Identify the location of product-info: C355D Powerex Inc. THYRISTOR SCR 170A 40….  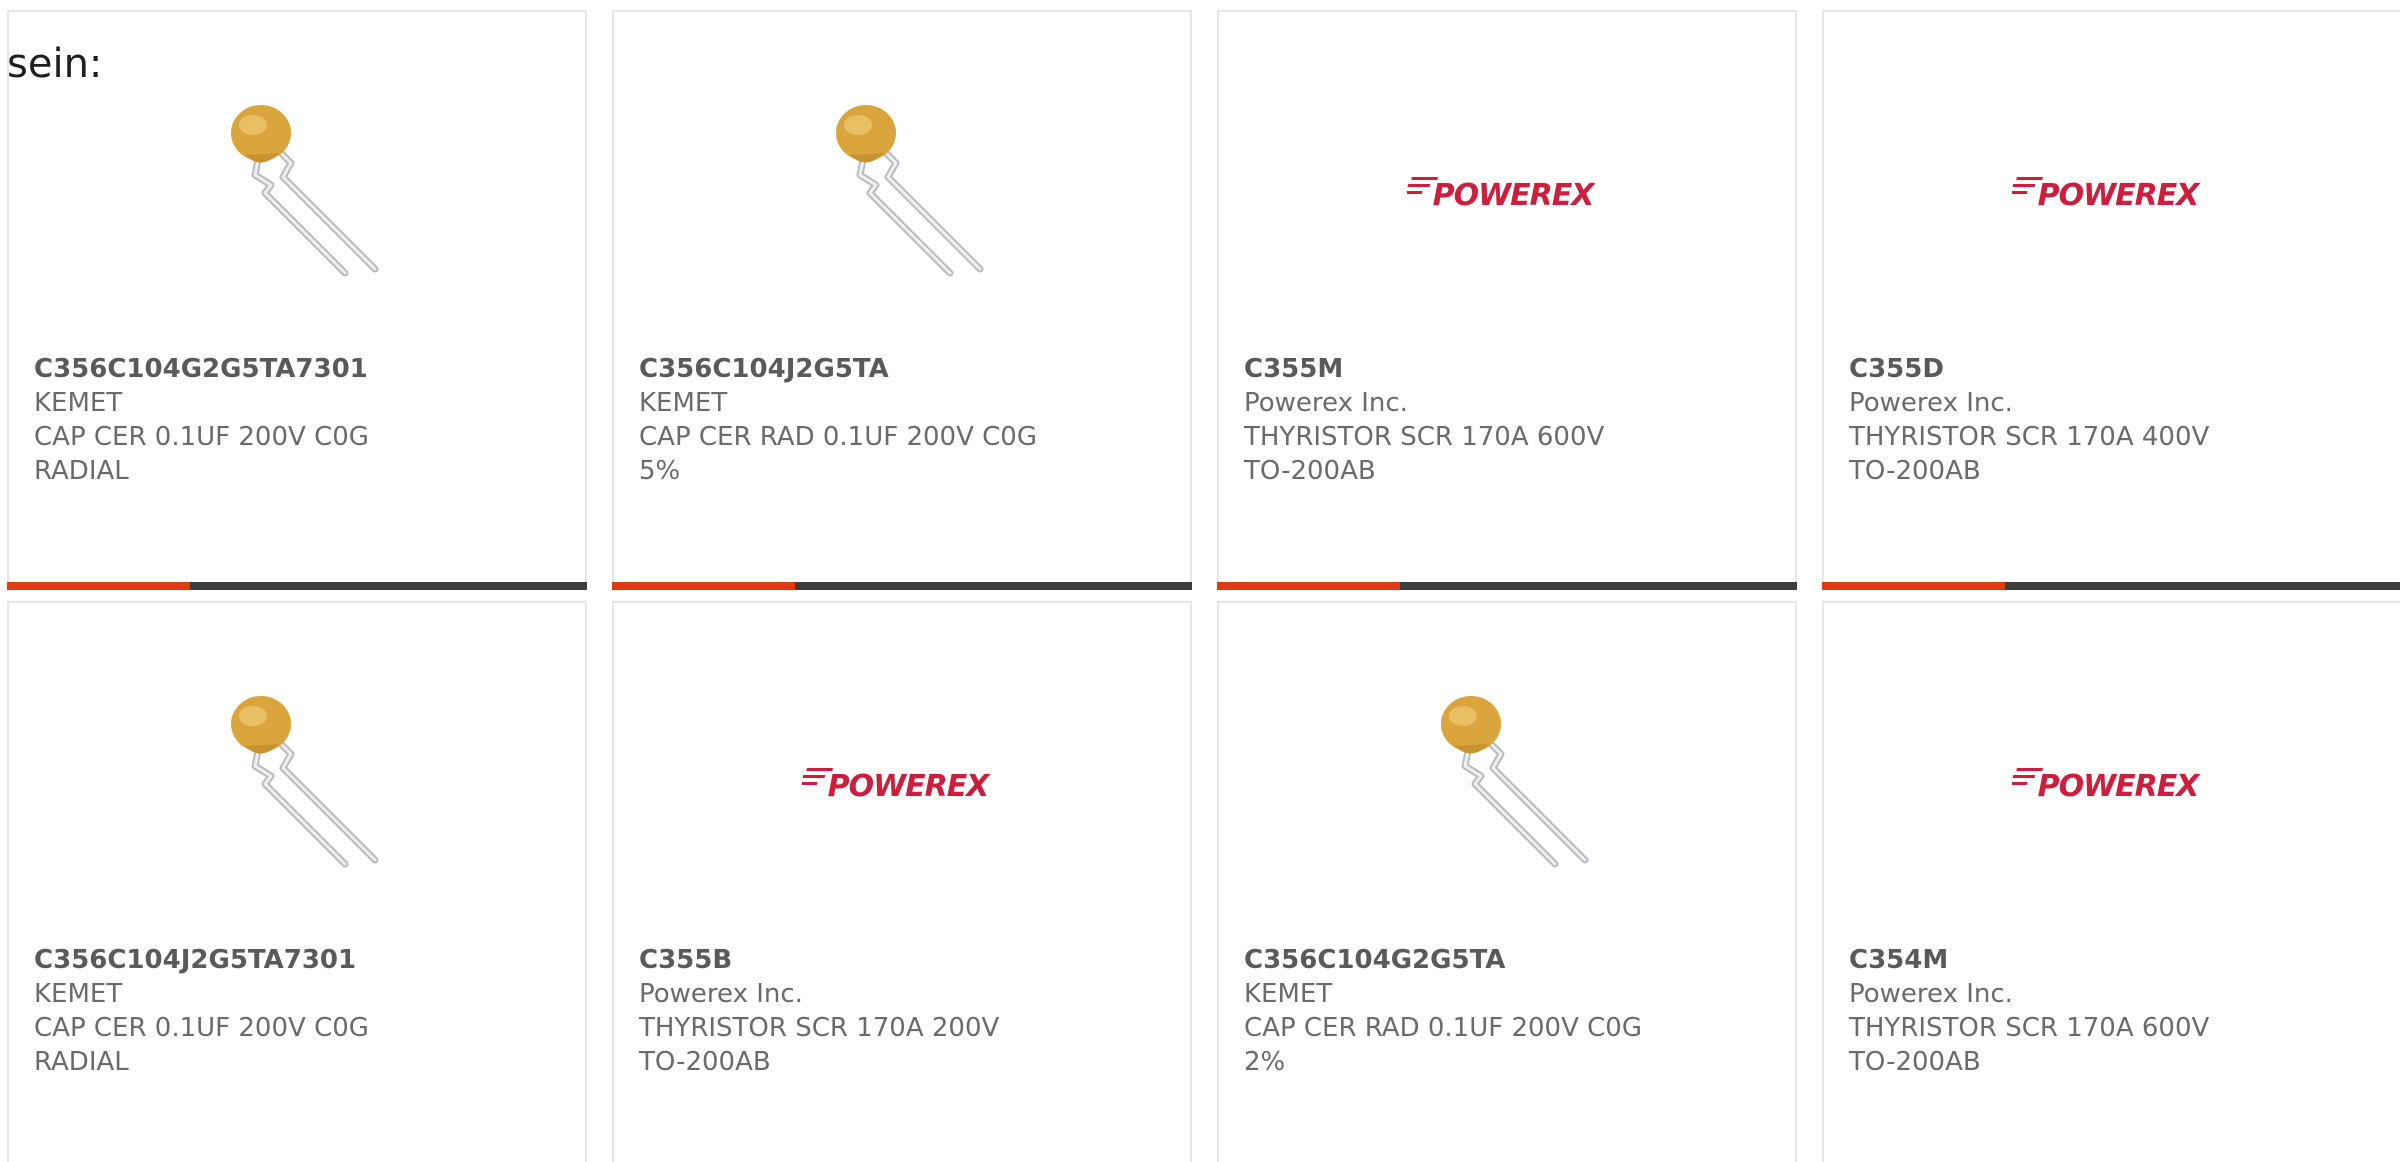
(2049, 420).